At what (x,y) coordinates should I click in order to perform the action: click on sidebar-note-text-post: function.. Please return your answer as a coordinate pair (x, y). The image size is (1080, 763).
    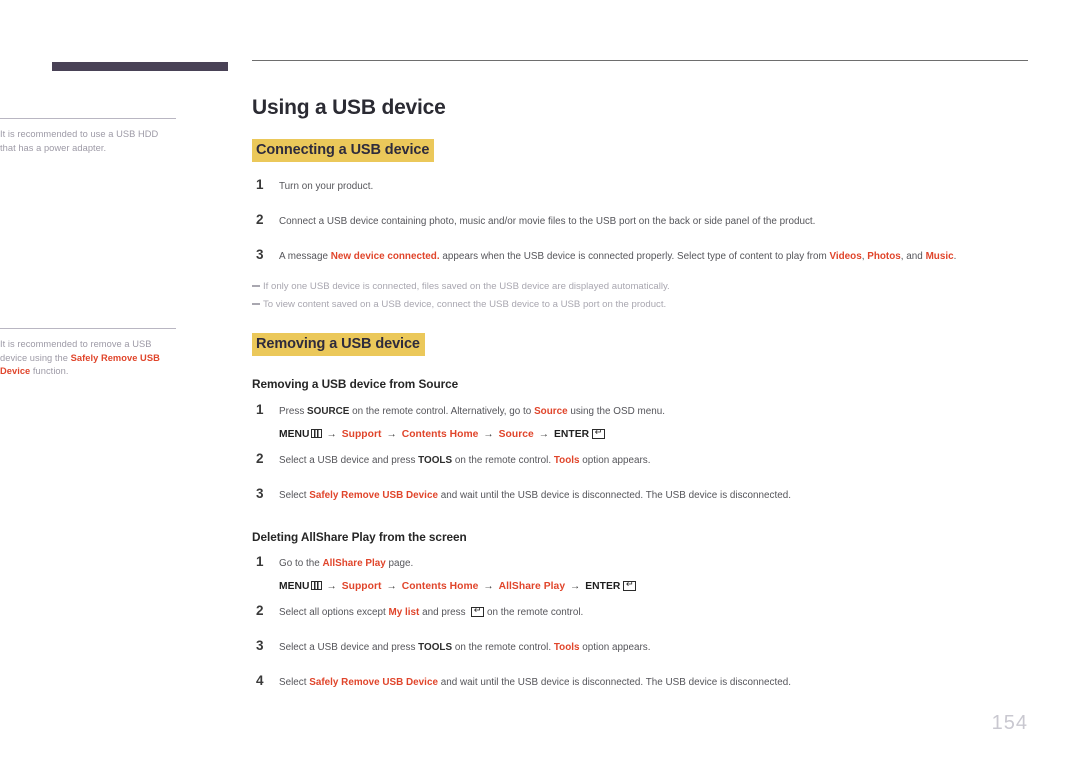
    Looking at the image, I should click on (49, 371).